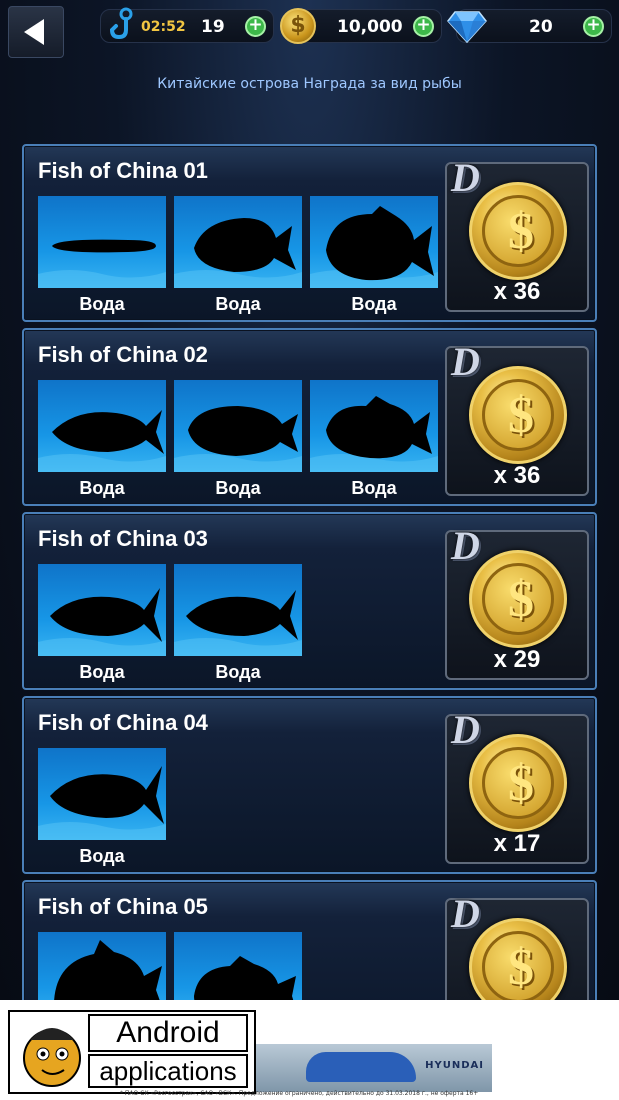  What do you see at coordinates (168, 1071) in the screenshot?
I see `ad-line2: applications` at bounding box center [168, 1071].